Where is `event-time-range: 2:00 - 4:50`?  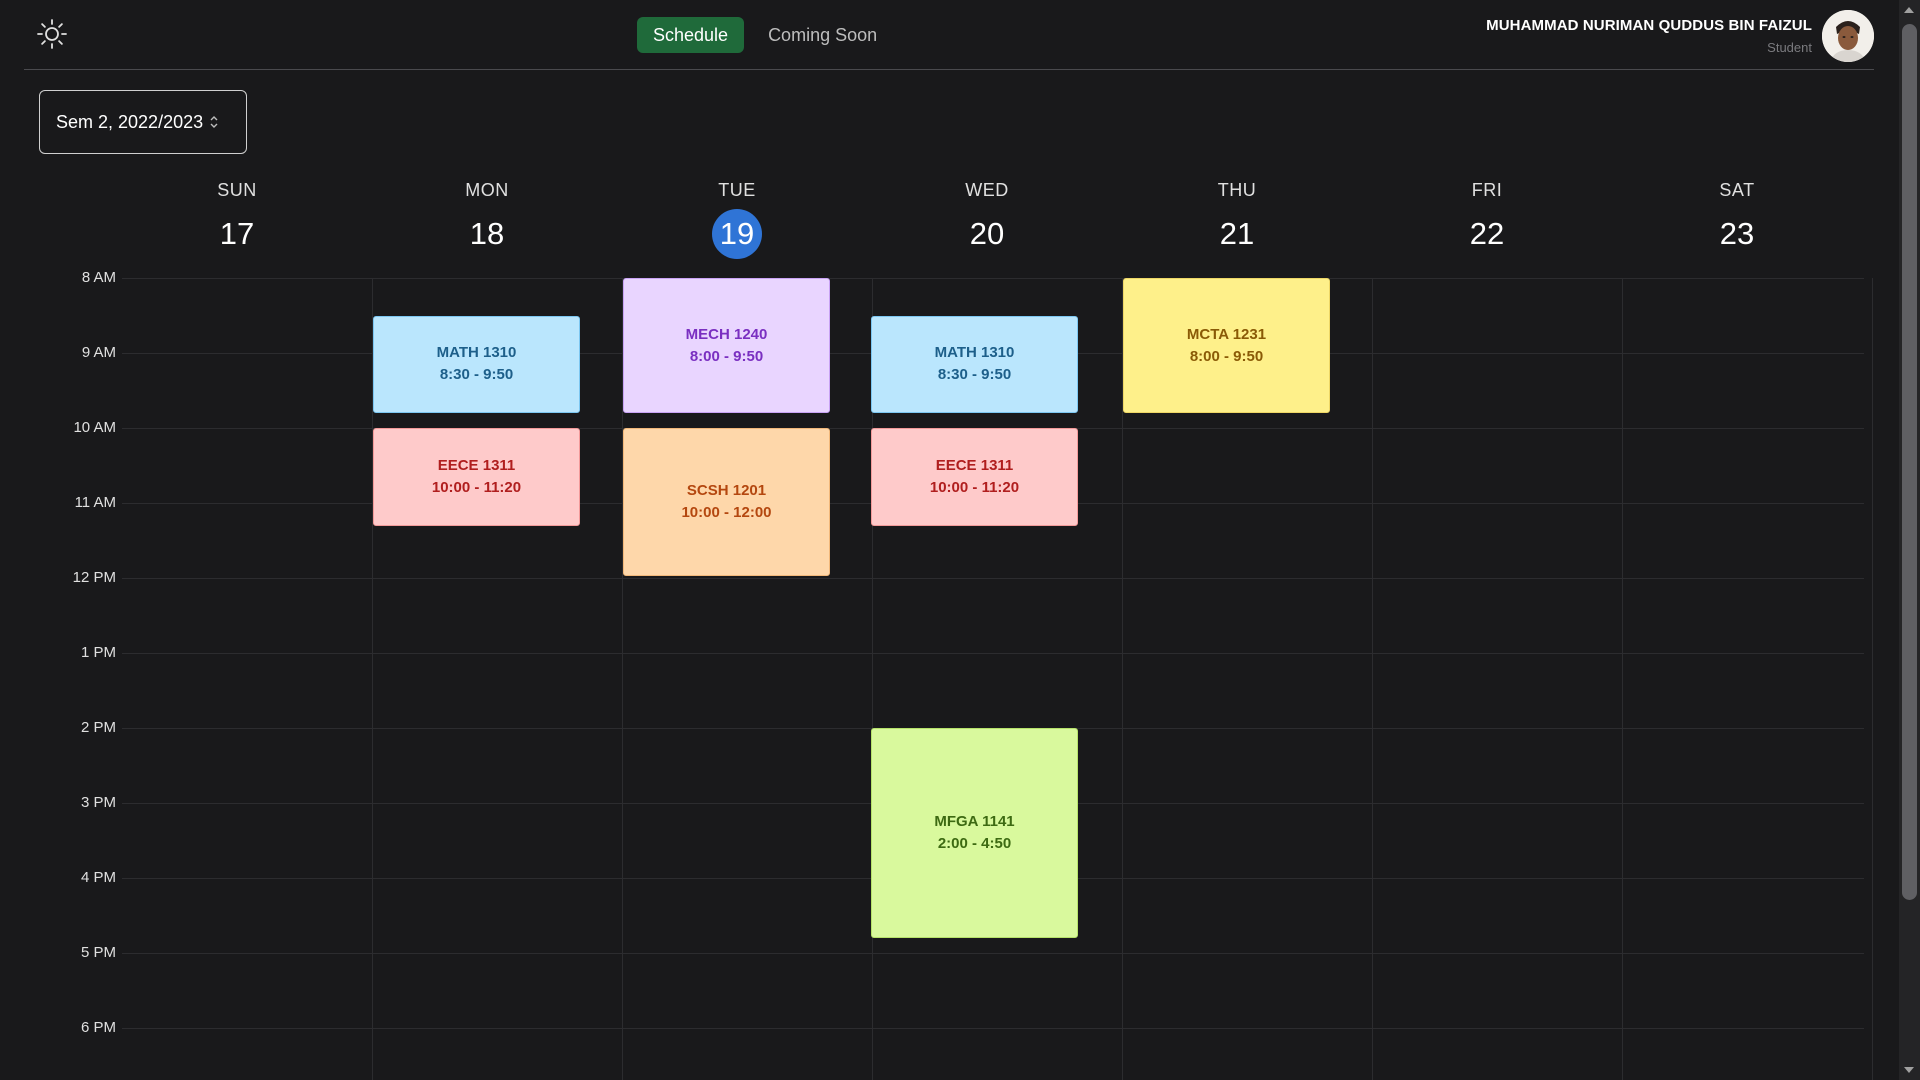 event-time-range: 2:00 - 4:50 is located at coordinates (974, 844).